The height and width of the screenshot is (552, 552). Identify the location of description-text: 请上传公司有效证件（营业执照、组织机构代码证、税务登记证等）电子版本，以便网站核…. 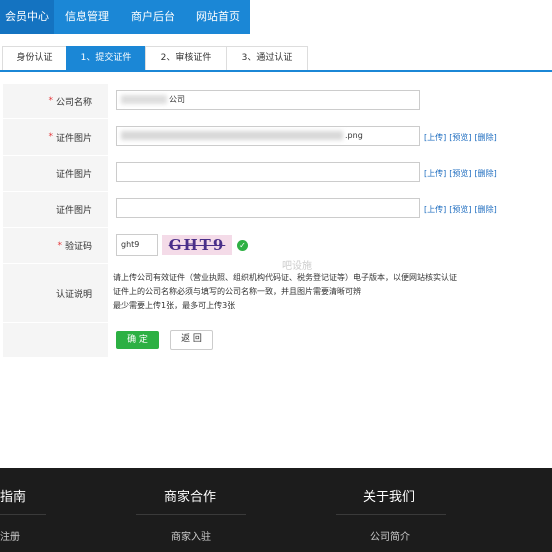
(285, 292).